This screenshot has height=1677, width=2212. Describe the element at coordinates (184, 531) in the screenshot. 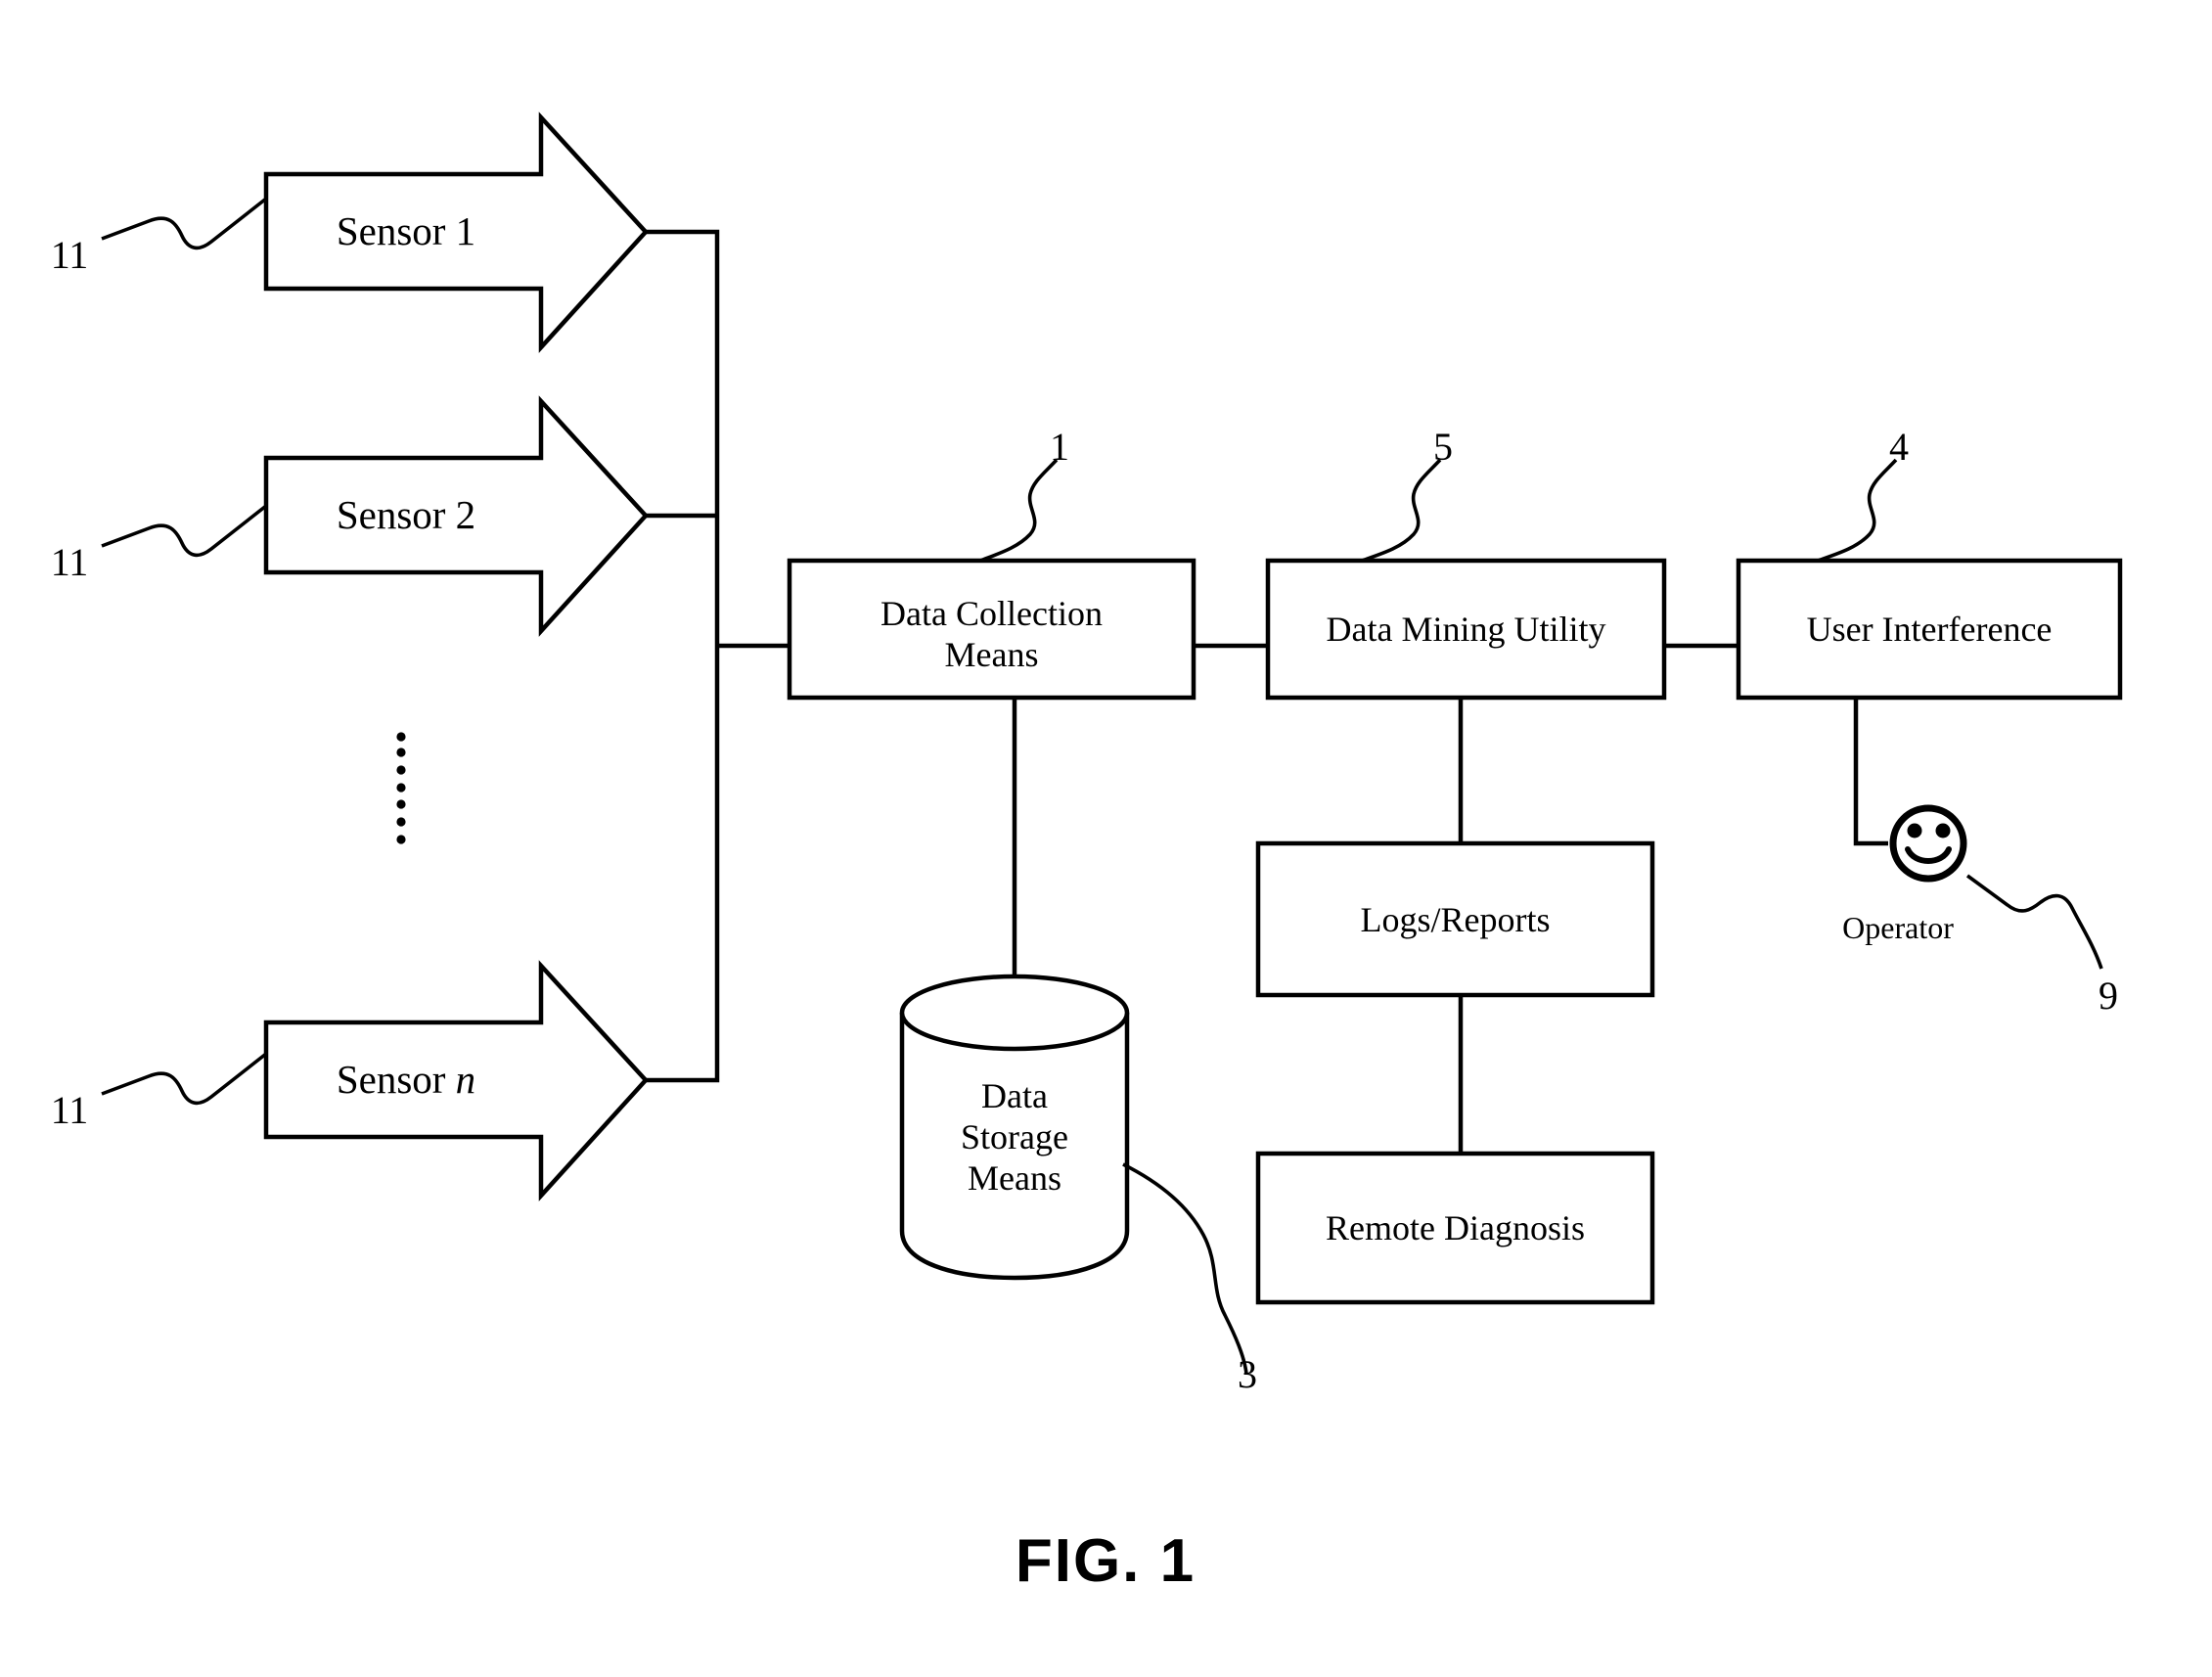

I see `ref-leader-11-sensor2` at that location.